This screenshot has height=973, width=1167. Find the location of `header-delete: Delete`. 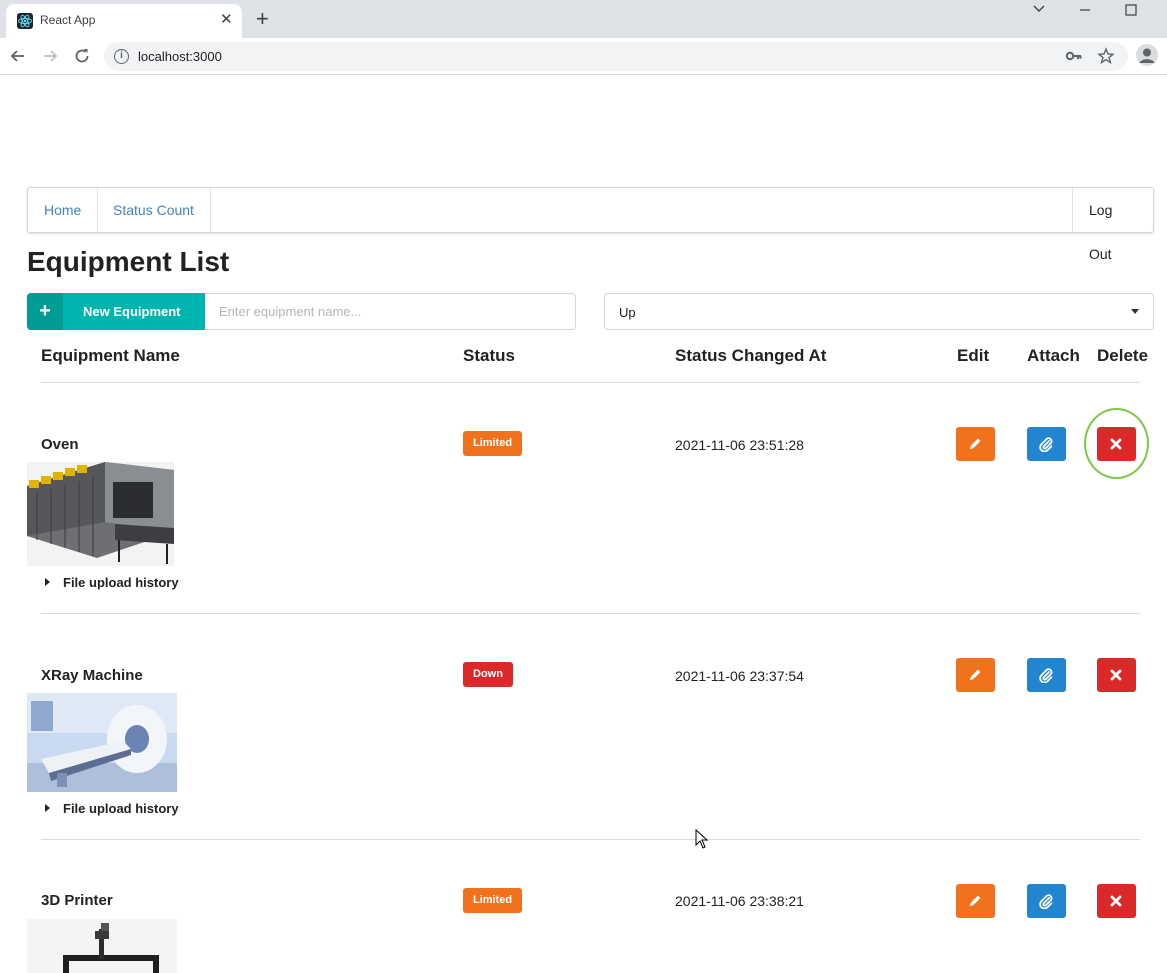

header-delete: Delete is located at coordinates (1123, 355).